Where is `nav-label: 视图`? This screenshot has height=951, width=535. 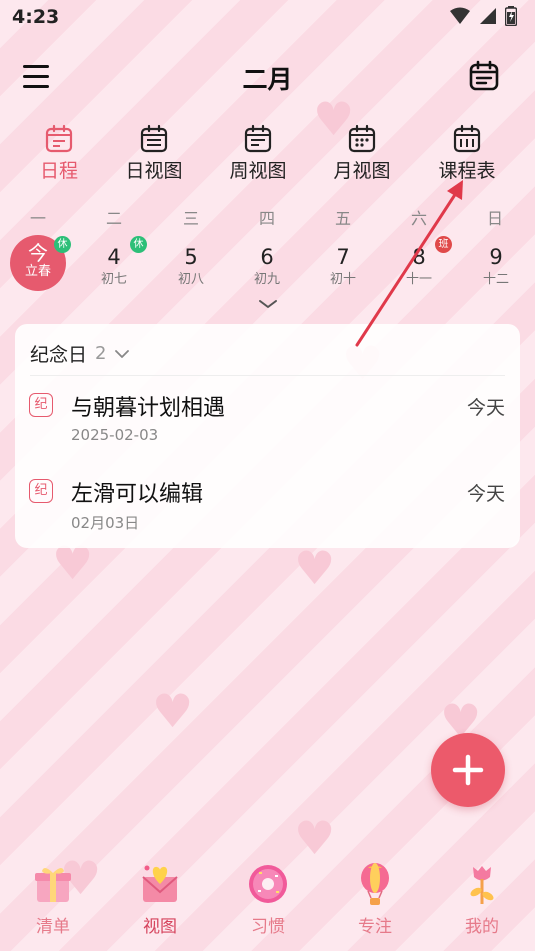
nav-label: 视图 is located at coordinates (160, 927).